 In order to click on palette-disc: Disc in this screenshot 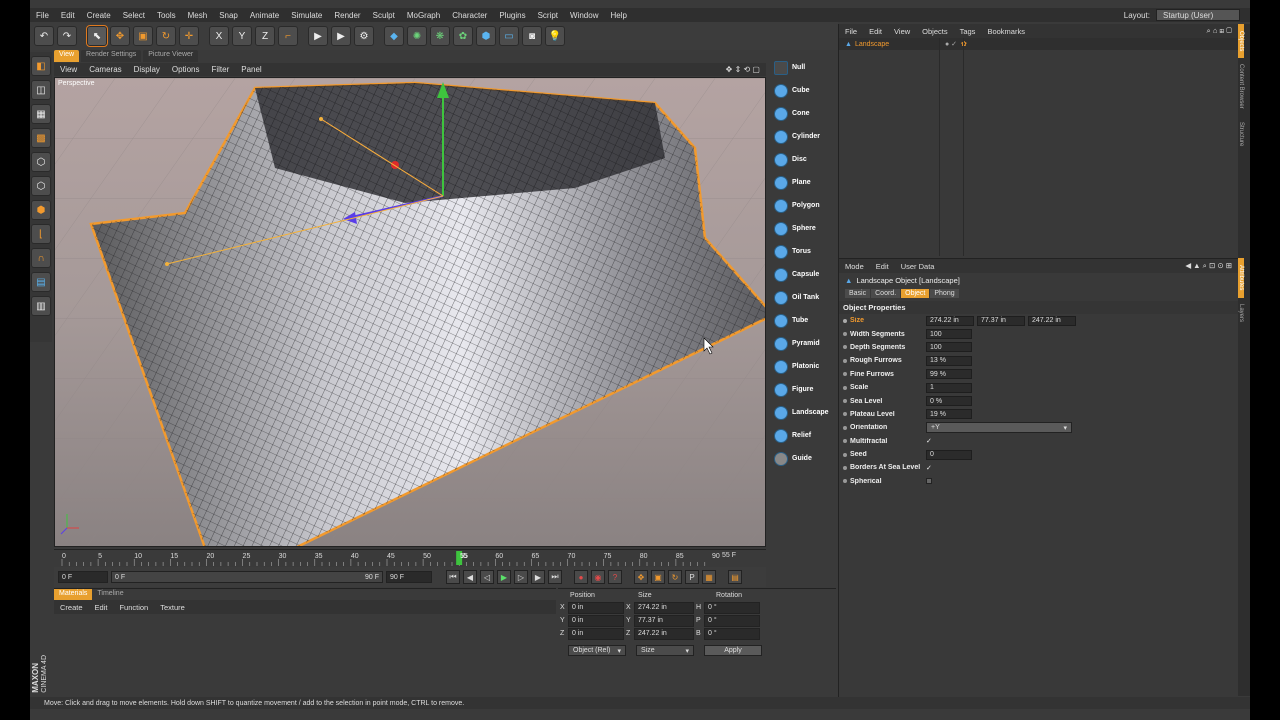, I will do `click(804, 159)`.